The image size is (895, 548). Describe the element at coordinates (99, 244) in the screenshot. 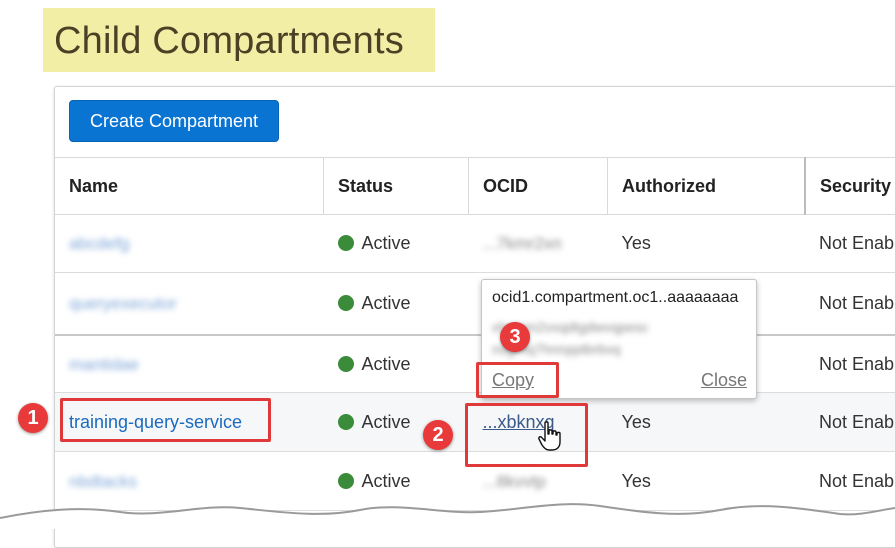

I see `compartment-name-link: abcdefg` at that location.